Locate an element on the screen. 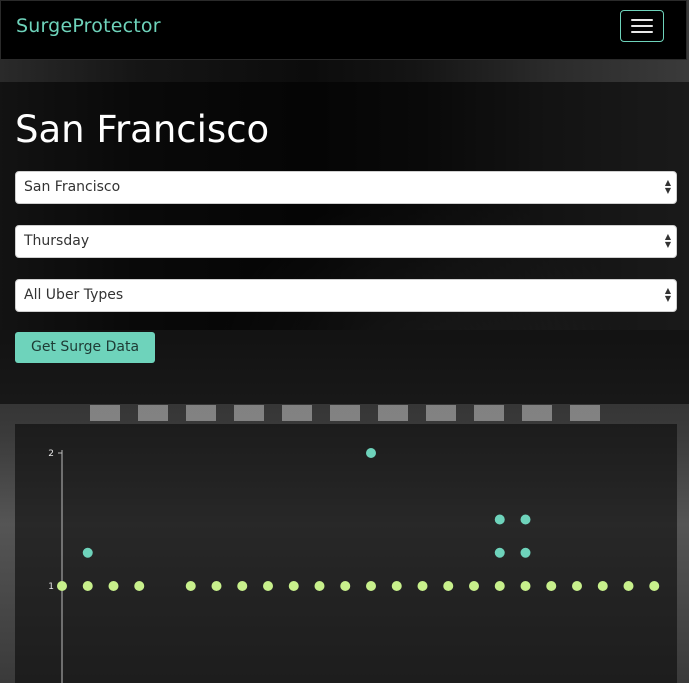 The image size is (689, 683). uber-type-select: All Uber Types ▲ ▼ is located at coordinates (346, 295).